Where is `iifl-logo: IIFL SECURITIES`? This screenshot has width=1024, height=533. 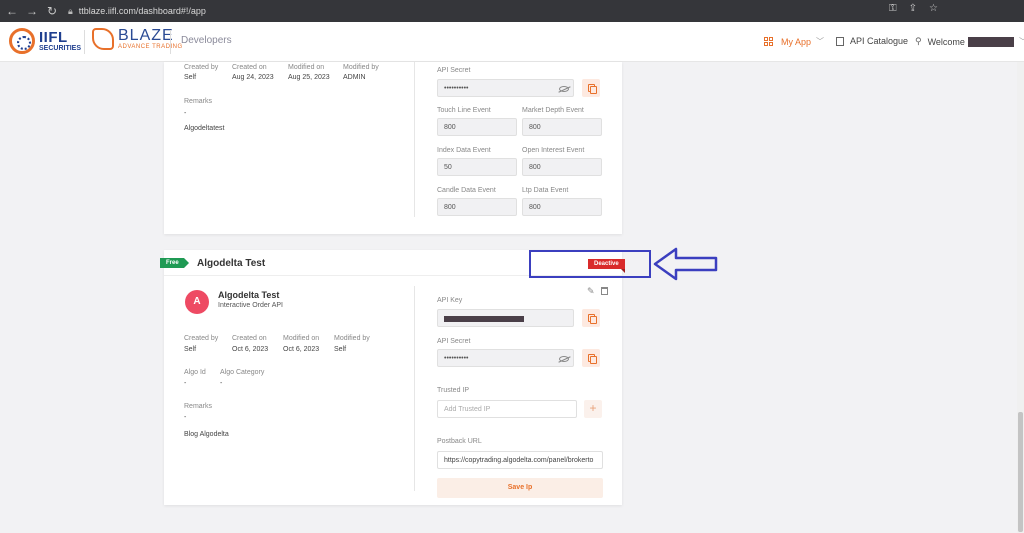
iifl-logo: IIFL SECURITIES is located at coordinates (45, 41).